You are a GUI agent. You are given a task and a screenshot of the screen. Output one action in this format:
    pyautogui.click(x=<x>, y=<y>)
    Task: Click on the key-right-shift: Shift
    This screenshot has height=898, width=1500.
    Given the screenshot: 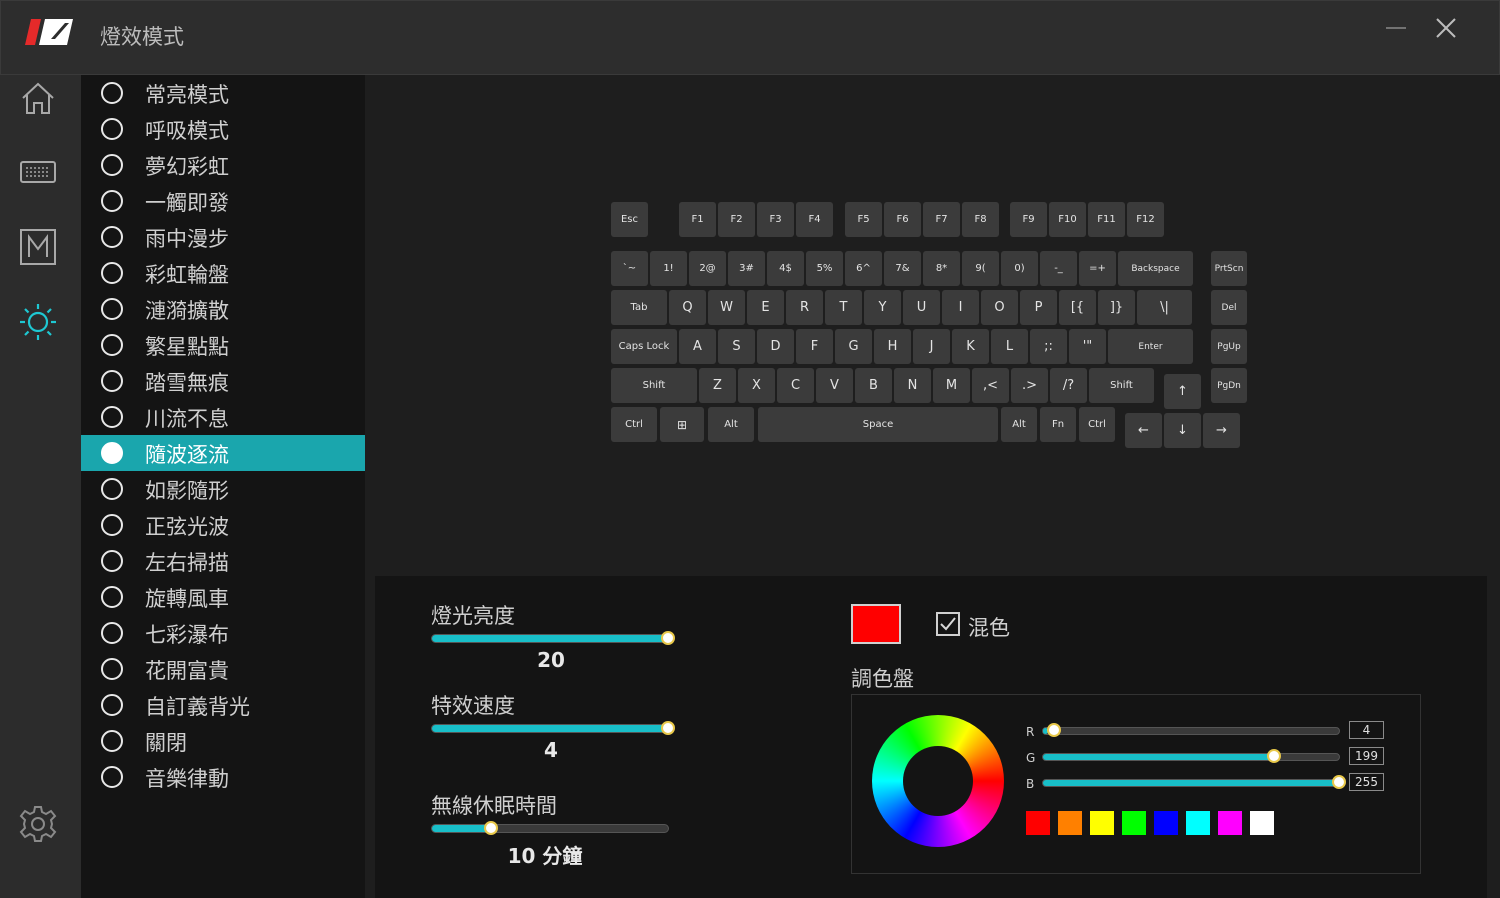 What is the action you would take?
    pyautogui.click(x=1121, y=385)
    